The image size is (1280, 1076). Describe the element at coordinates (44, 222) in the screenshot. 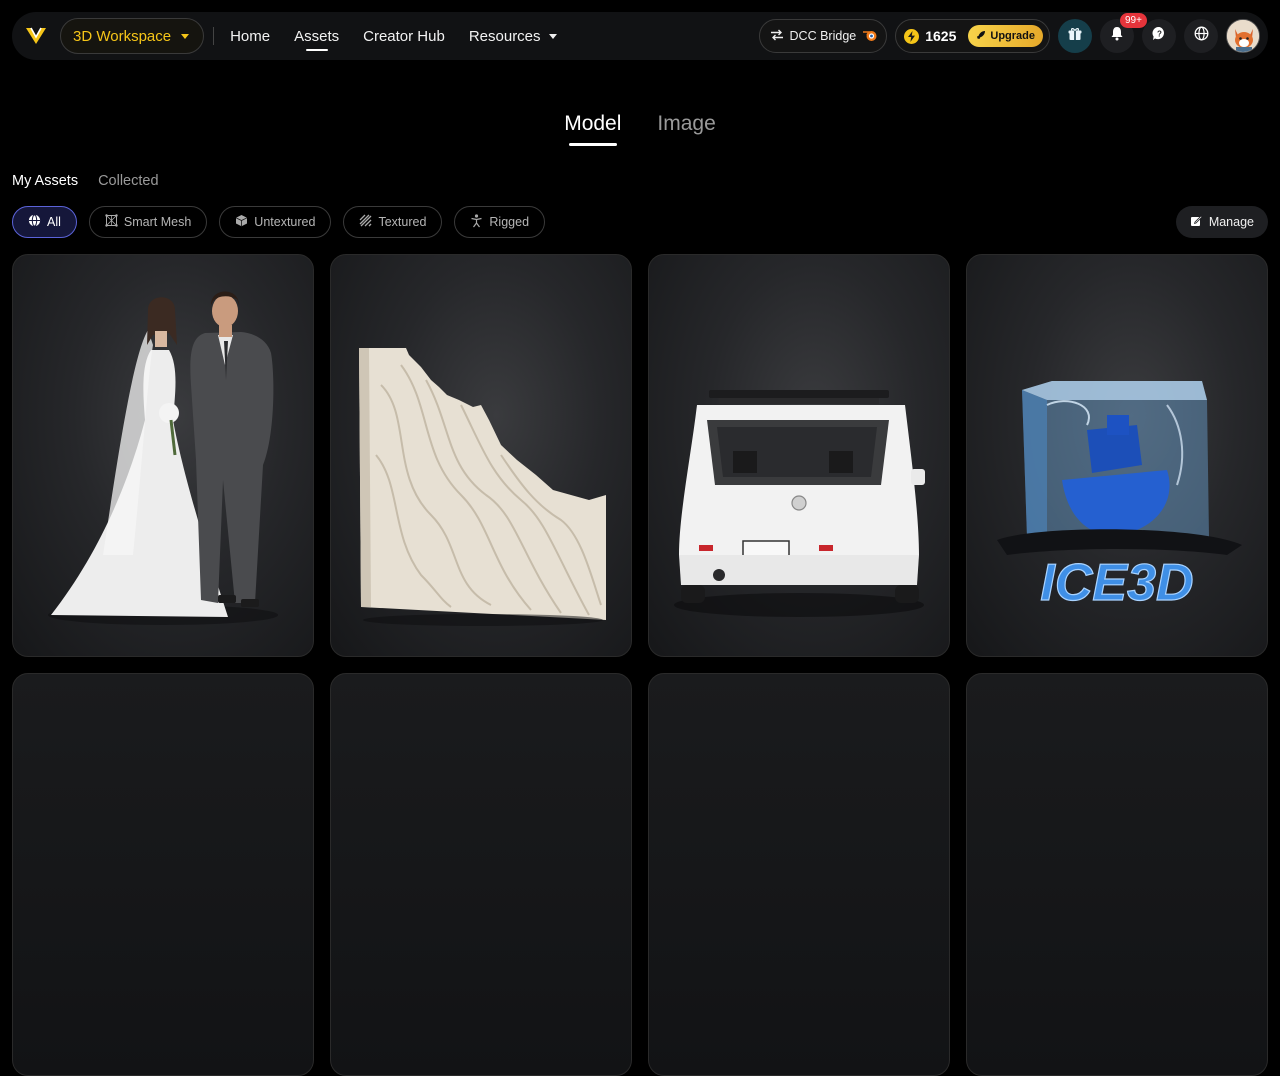

I see `filter-all: All` at that location.